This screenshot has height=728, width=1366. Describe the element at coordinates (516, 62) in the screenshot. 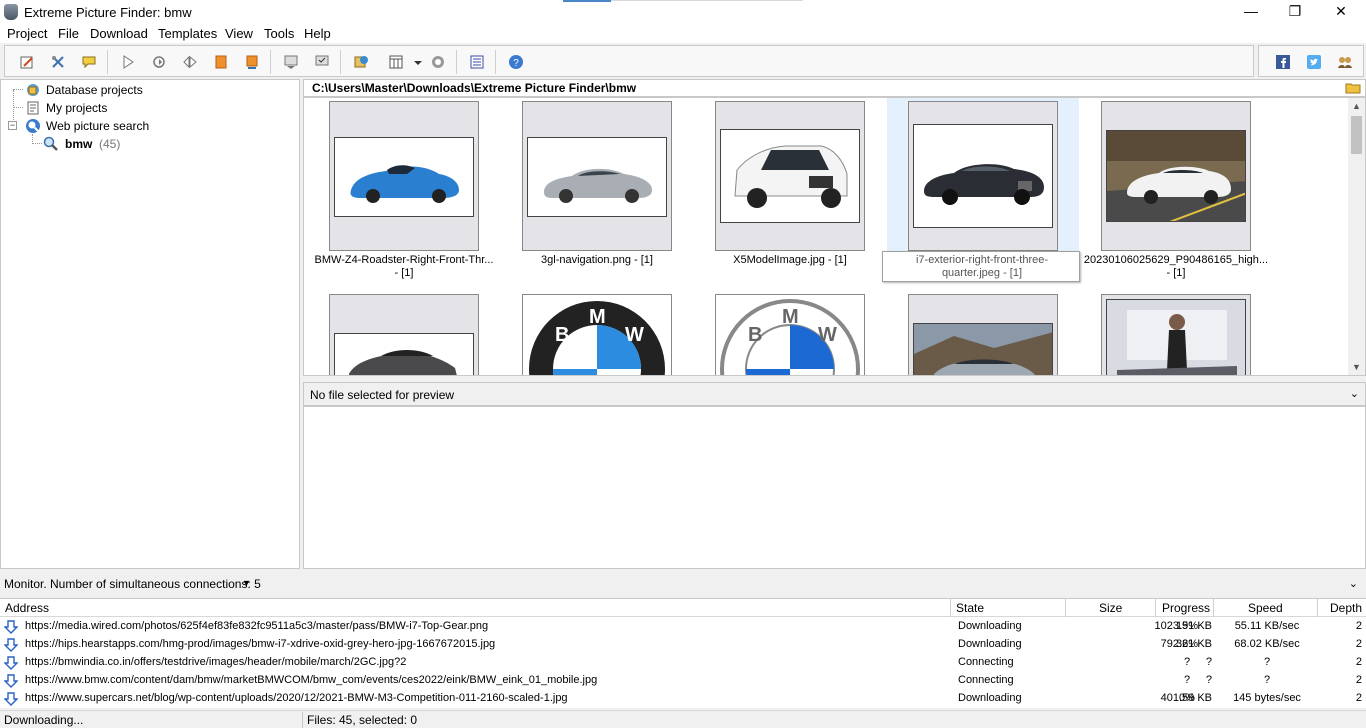

I see `help-icon: ?` at that location.